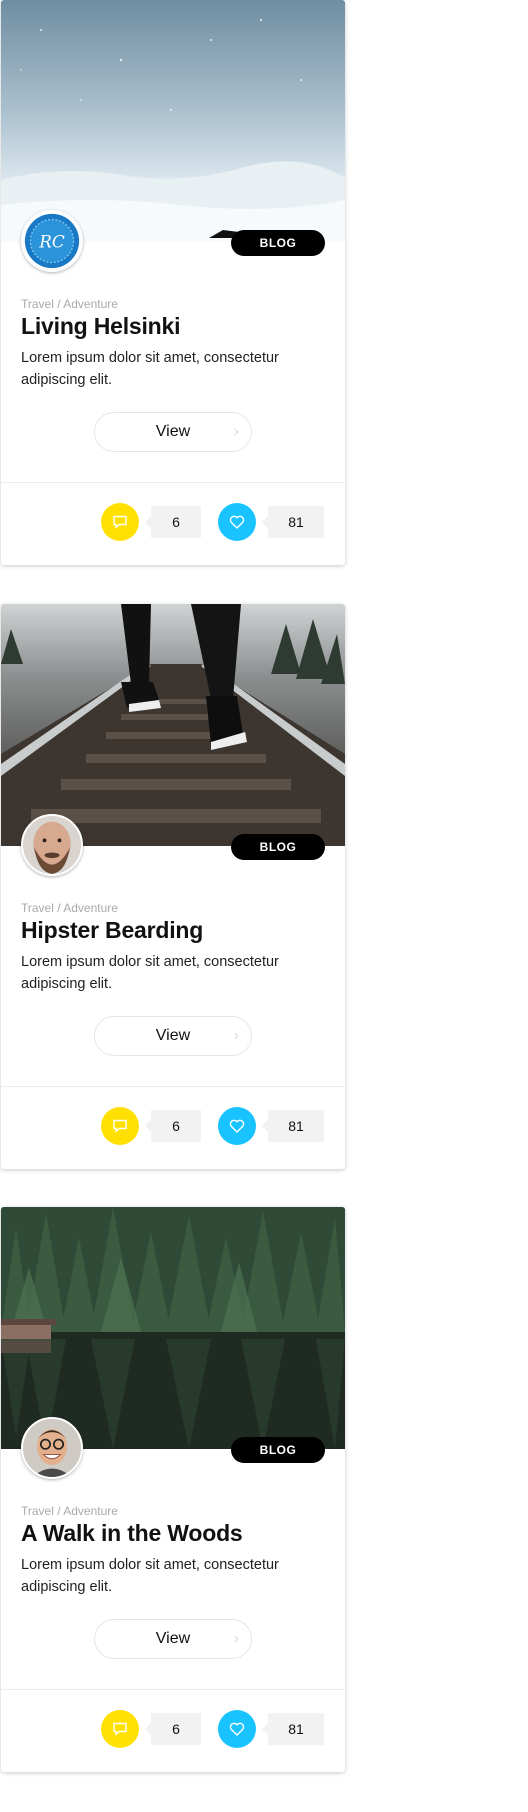 This screenshot has height=1812, width=528. Describe the element at coordinates (101, 326) in the screenshot. I see `post-title: Living Helsinki` at that location.